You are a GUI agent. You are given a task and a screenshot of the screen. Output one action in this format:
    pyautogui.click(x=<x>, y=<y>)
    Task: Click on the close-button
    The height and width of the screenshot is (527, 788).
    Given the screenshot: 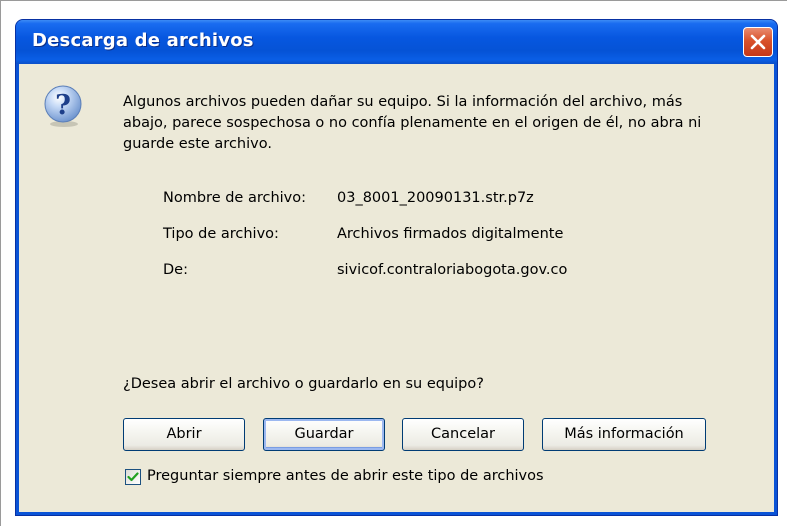 What is the action you would take?
    pyautogui.click(x=758, y=42)
    